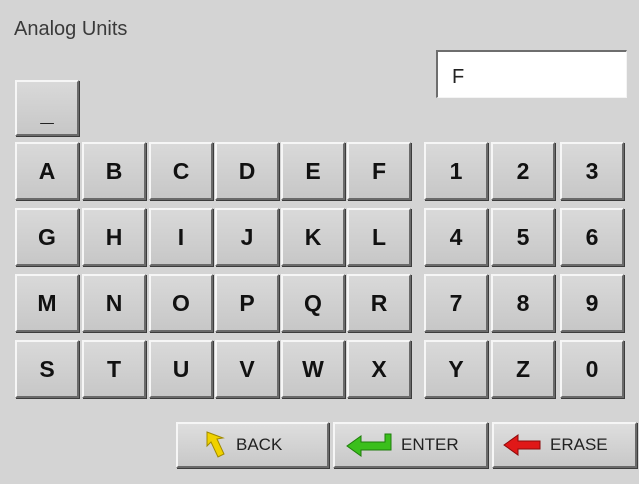 This screenshot has height=484, width=639. What do you see at coordinates (181, 171) in the screenshot?
I see `key-c: C` at bounding box center [181, 171].